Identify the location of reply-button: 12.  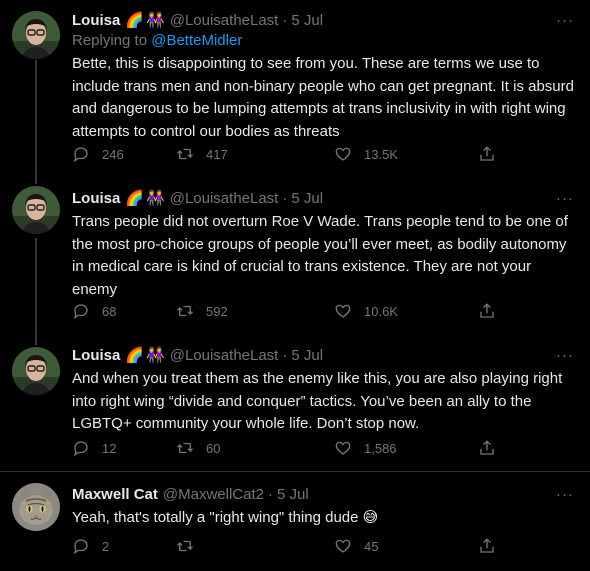
(94, 448).